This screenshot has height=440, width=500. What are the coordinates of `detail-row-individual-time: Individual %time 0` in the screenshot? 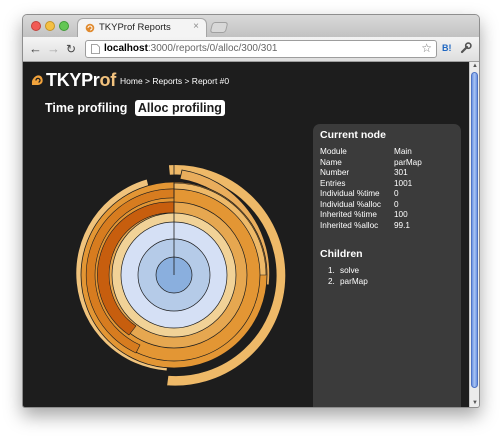 It's located at (389, 194).